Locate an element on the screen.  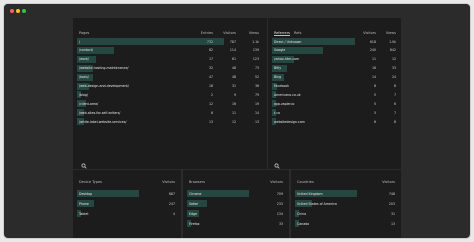
referrers-row-views: 842 is located at coordinates (392, 50).